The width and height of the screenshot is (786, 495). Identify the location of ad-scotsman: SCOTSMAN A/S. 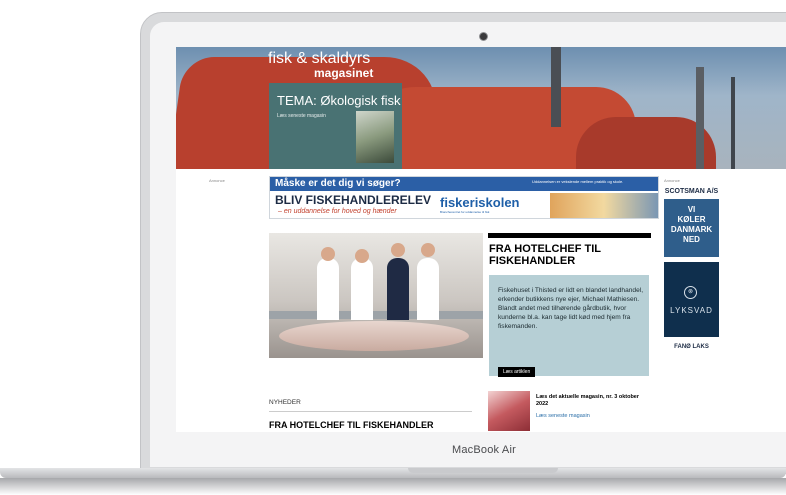
(691, 192).